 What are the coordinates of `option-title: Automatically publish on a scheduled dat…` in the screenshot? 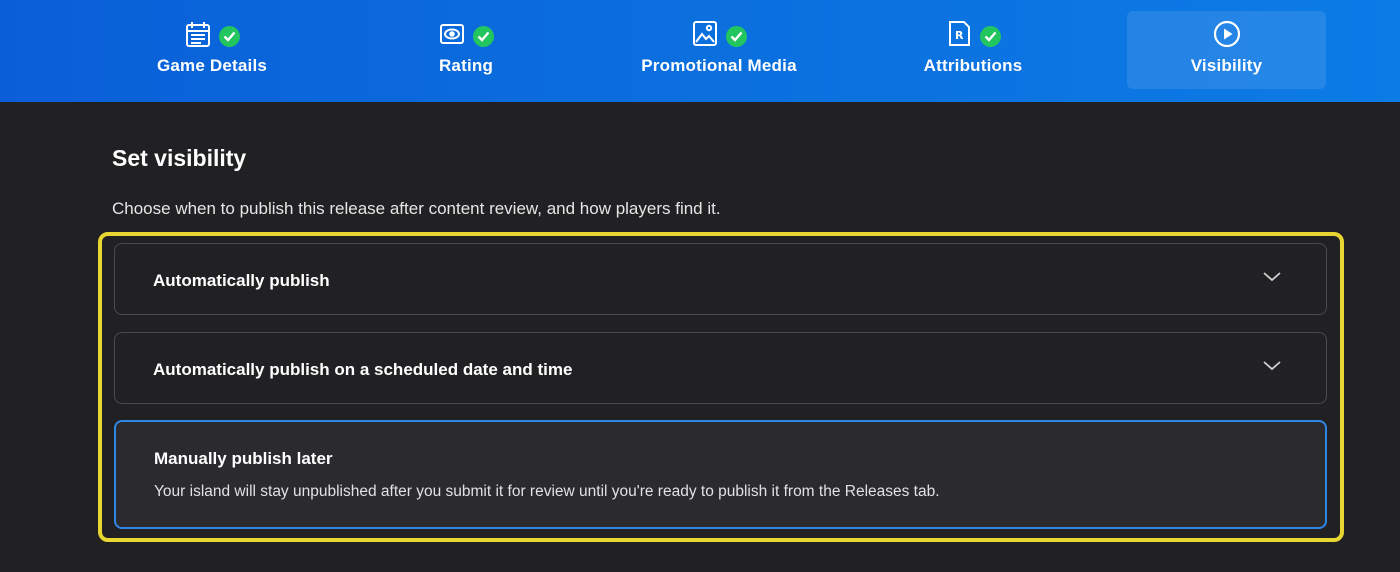 It's located at (363, 369).